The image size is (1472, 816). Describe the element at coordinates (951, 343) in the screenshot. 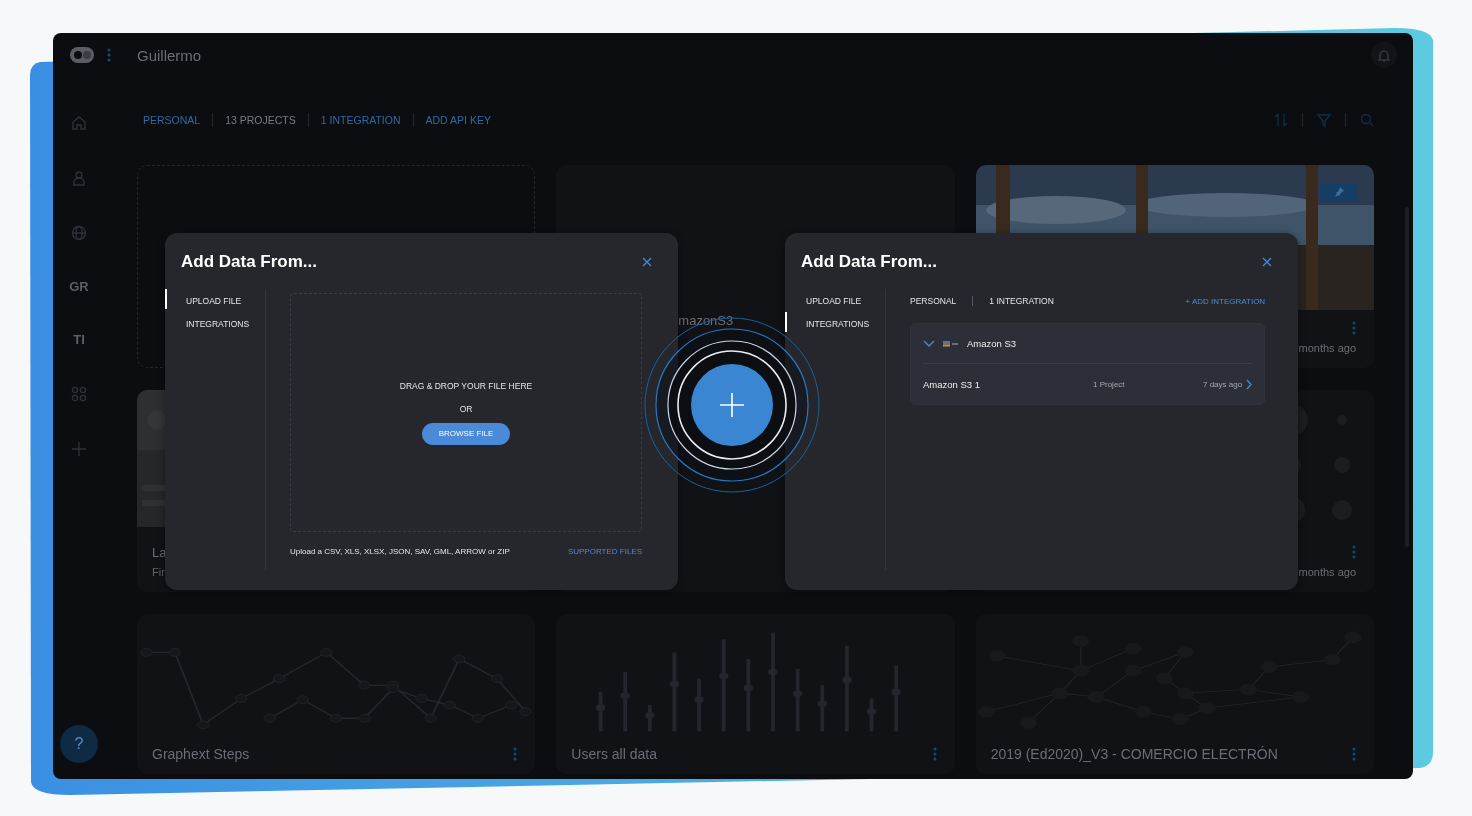

I see `storage-logo-icon` at that location.